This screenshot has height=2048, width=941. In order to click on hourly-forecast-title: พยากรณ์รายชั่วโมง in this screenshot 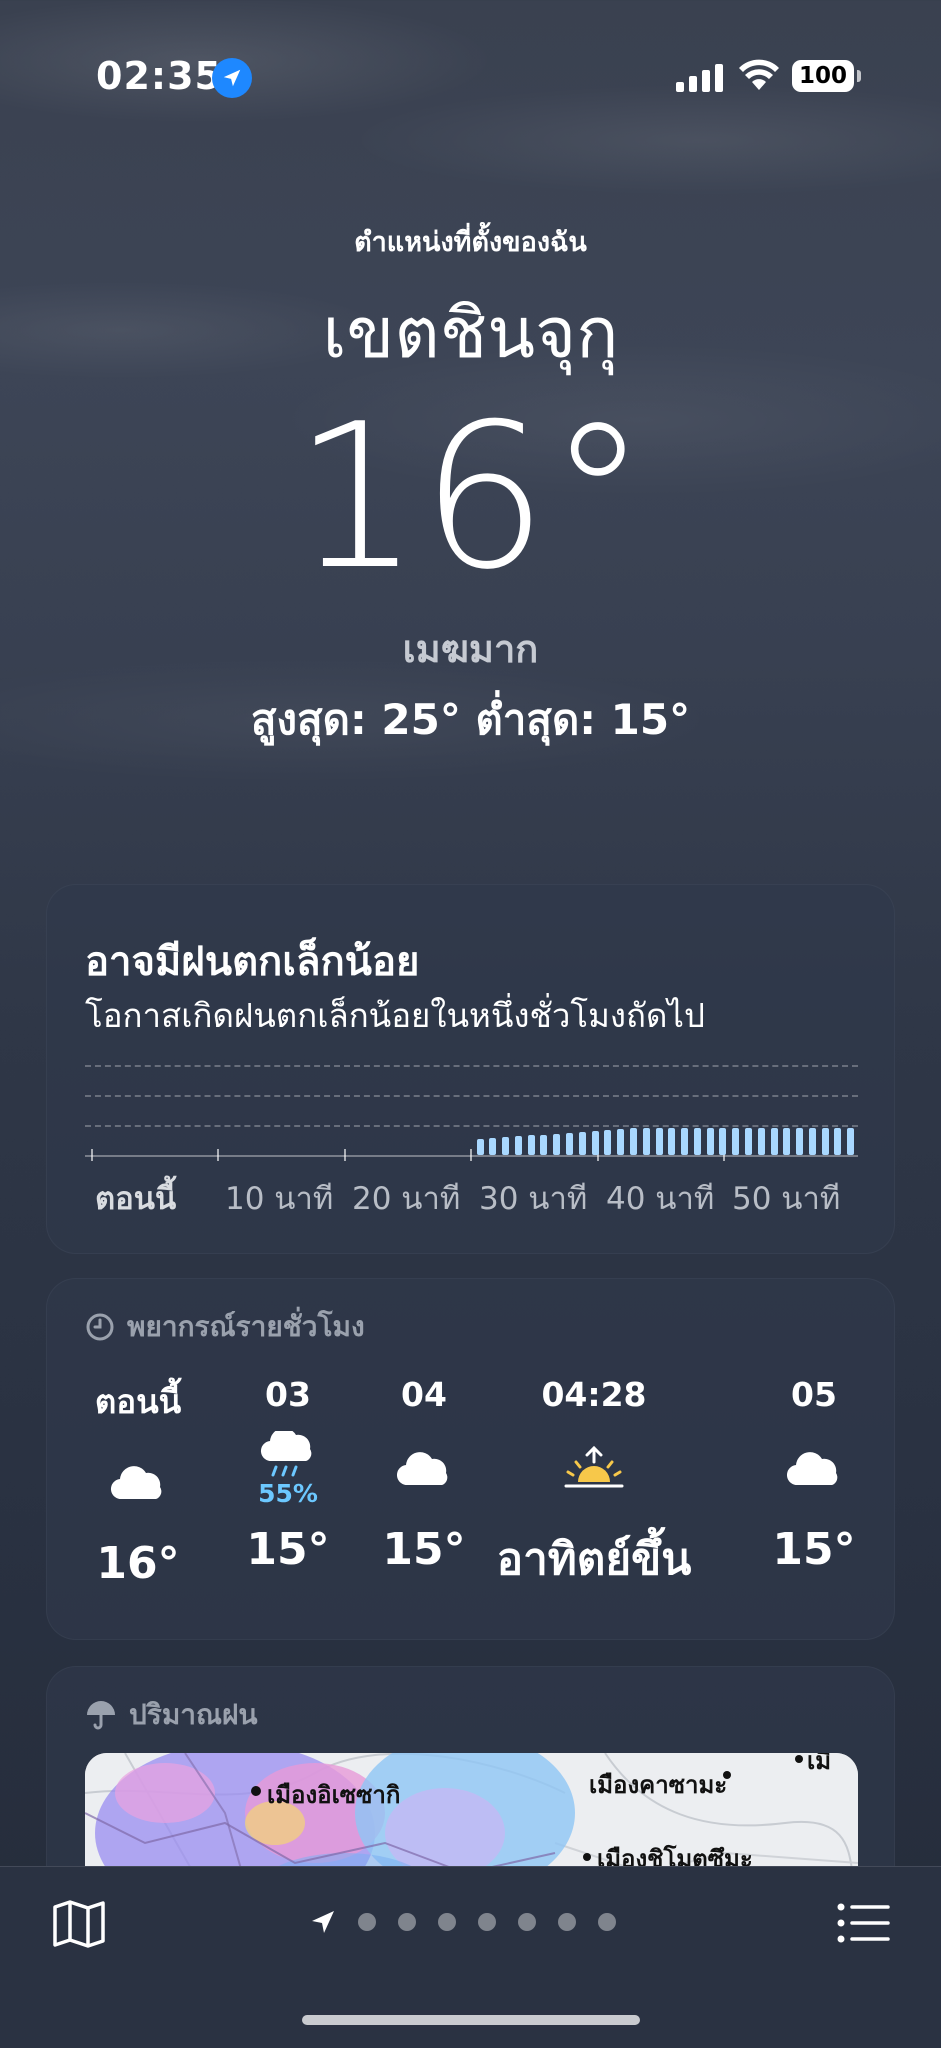, I will do `click(246, 1326)`.